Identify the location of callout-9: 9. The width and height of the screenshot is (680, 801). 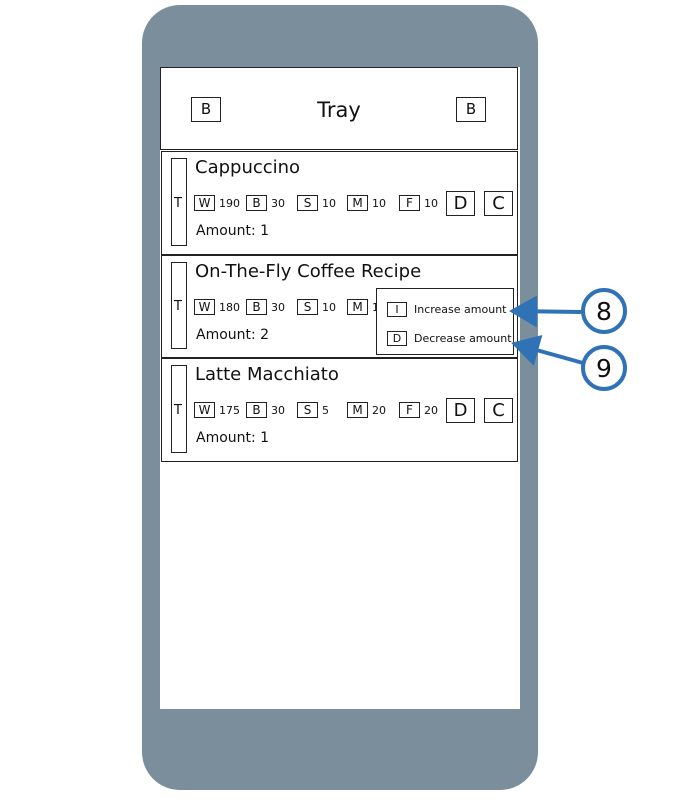
(604, 368).